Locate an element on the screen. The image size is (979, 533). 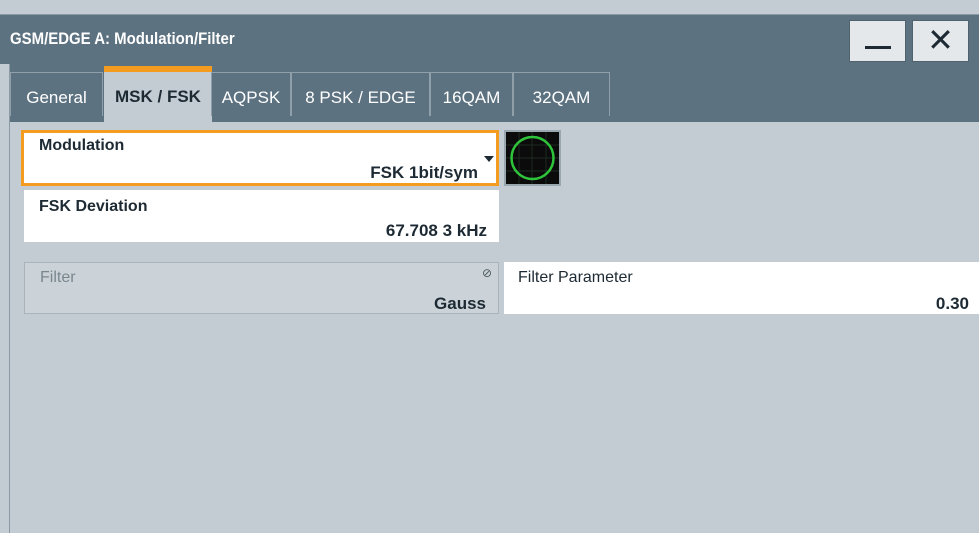
filter-label: Filter is located at coordinates (58, 277).